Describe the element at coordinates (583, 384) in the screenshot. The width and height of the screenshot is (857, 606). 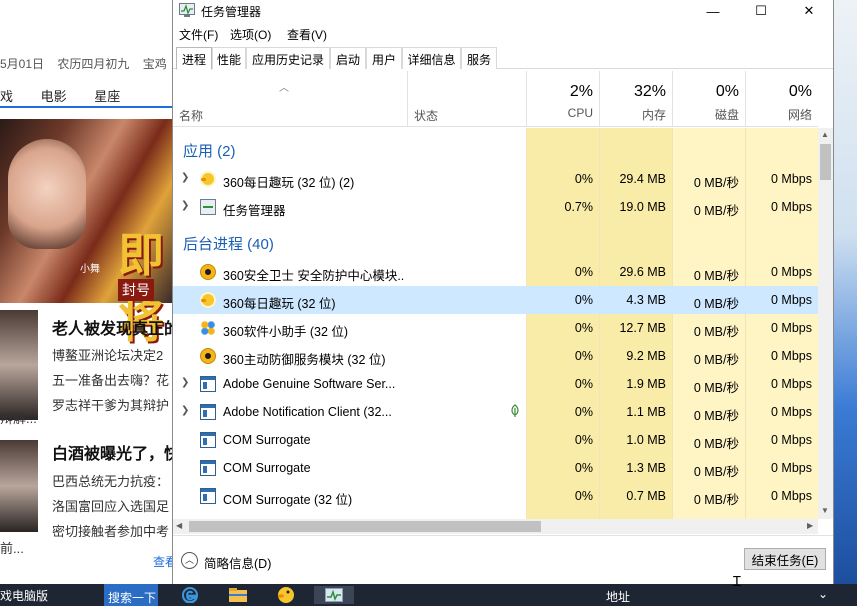
I see `cell-cpu: 0%` at that location.